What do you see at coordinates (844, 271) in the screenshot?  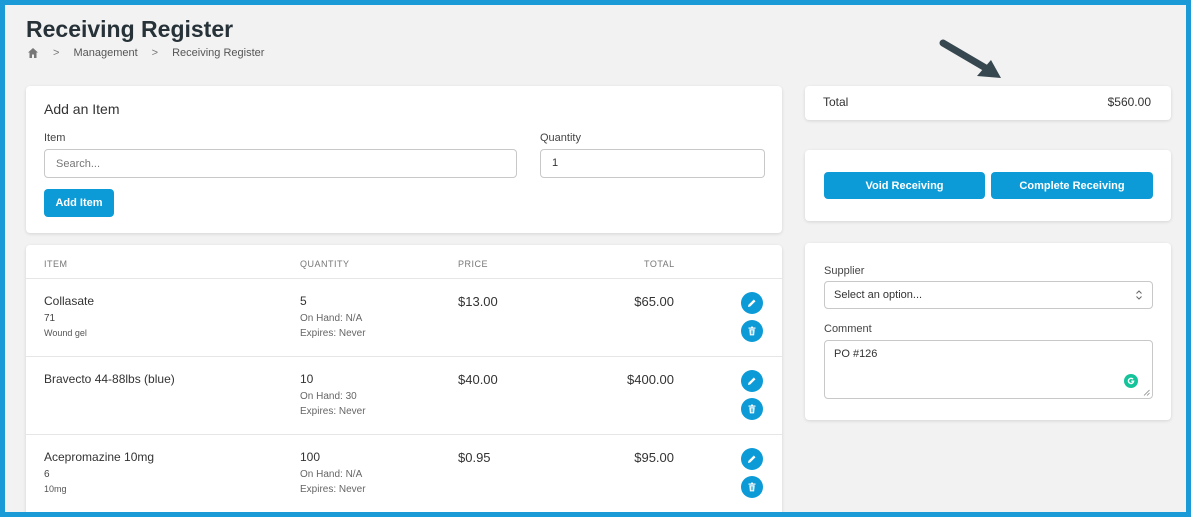 I see `supplier-label: Supplier` at bounding box center [844, 271].